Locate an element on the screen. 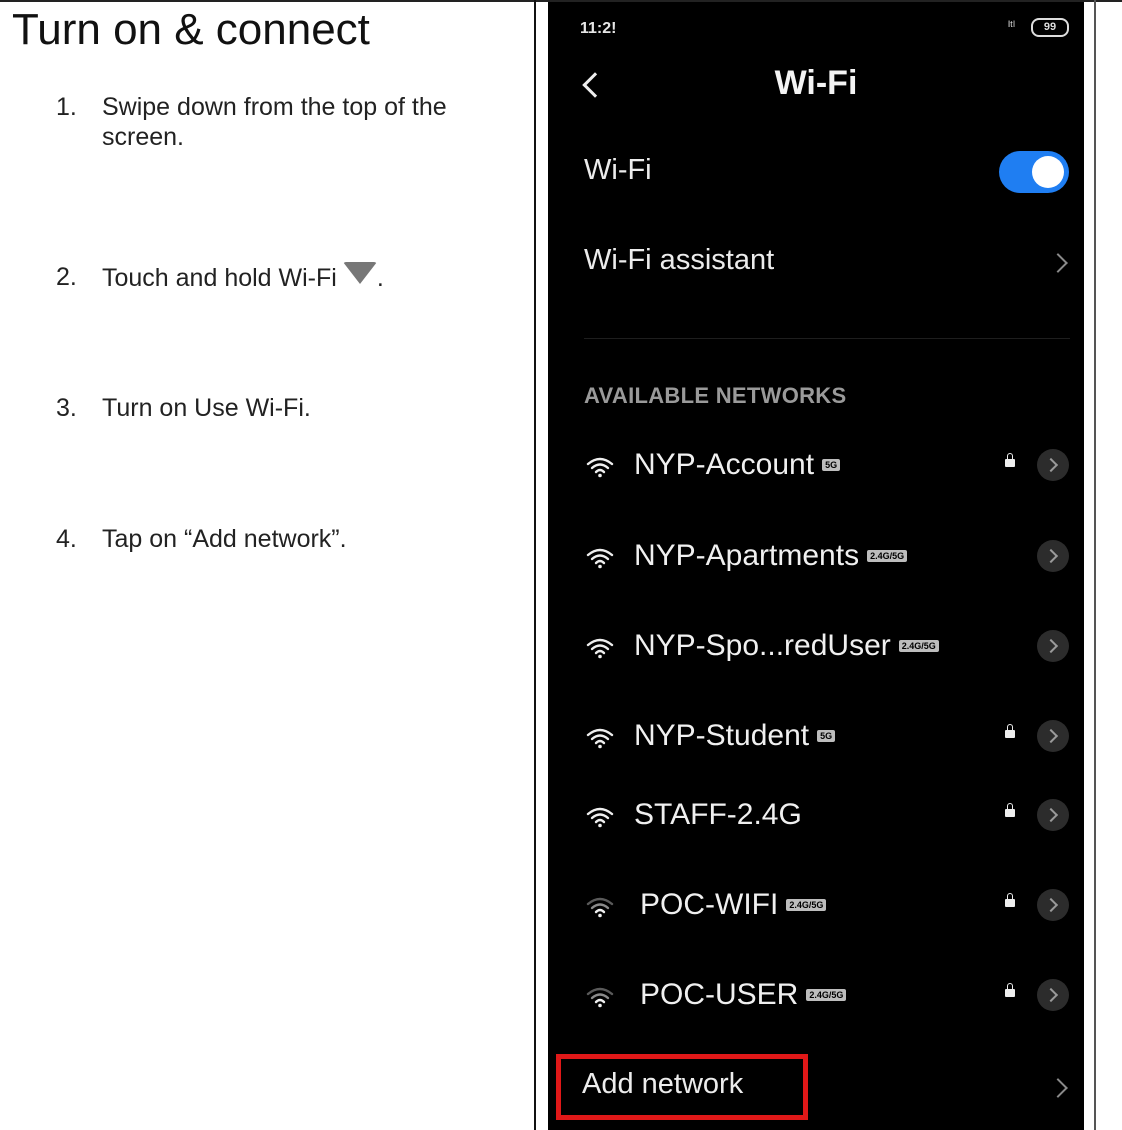  table-border-right is located at coordinates (1095, 565).